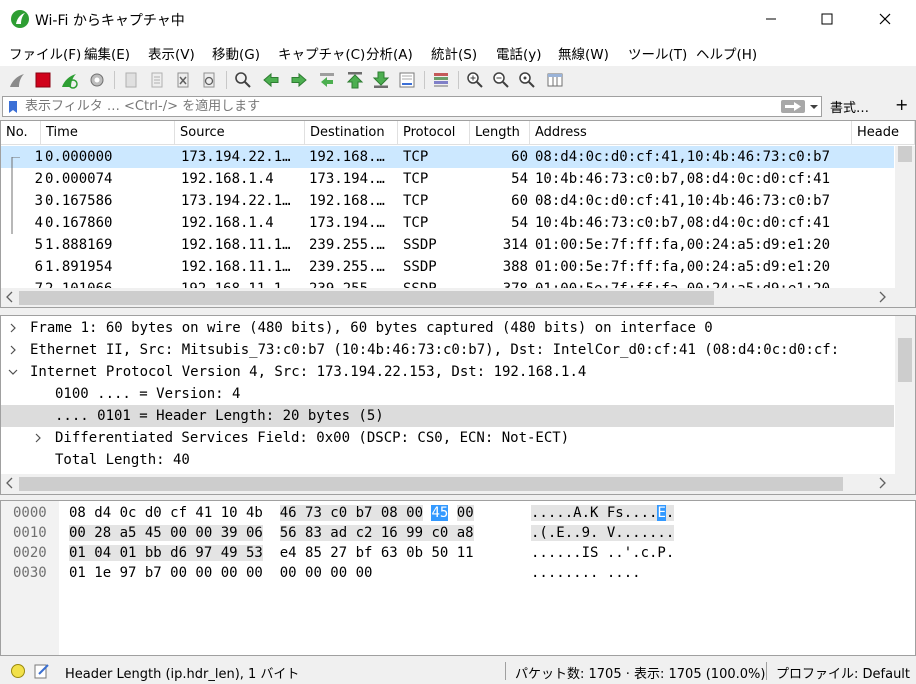  I want to click on ascii-row: .....A.K Fs....E., so click(603, 513).